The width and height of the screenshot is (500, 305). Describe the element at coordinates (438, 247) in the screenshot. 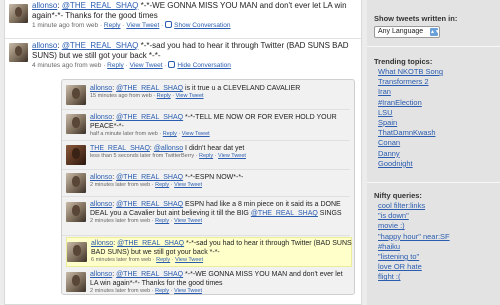

I see `query-item: #haiku` at that location.